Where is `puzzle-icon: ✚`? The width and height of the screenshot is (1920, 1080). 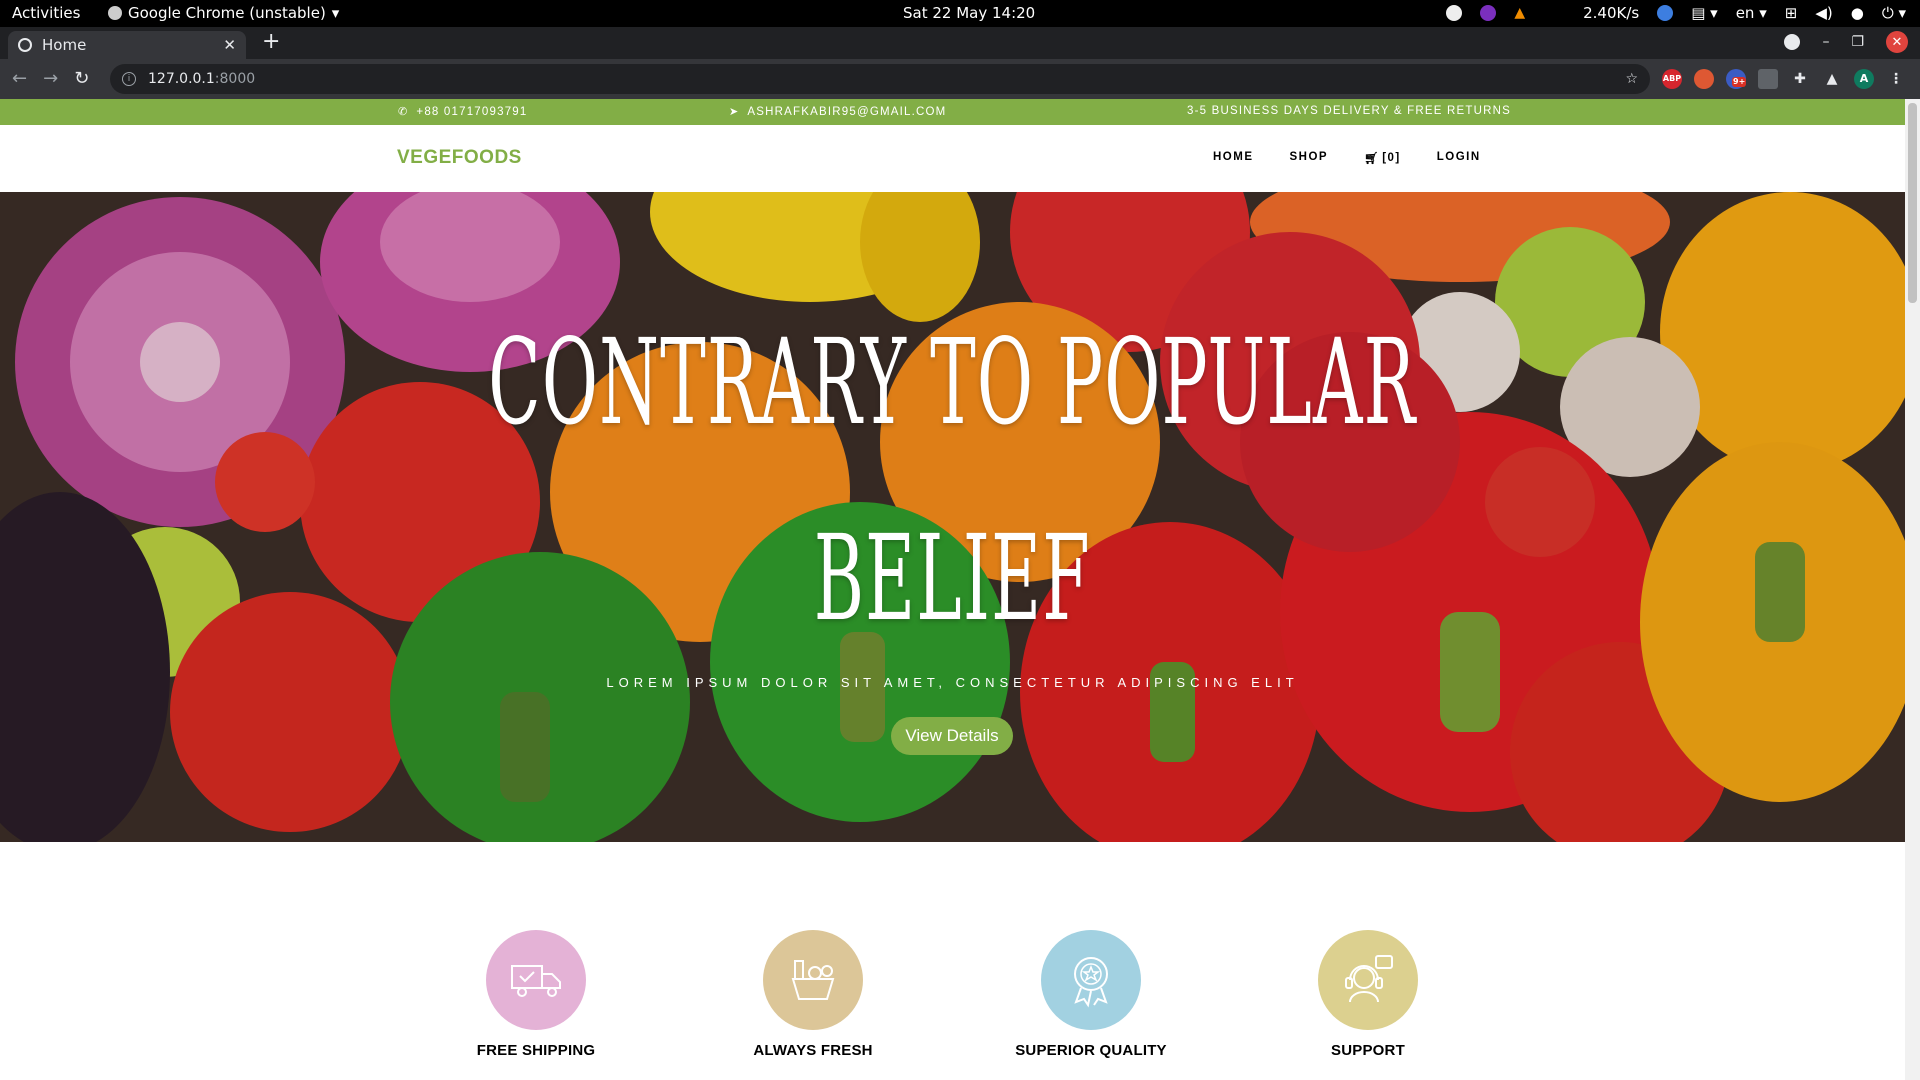
puzzle-icon: ✚ is located at coordinates (1800, 79).